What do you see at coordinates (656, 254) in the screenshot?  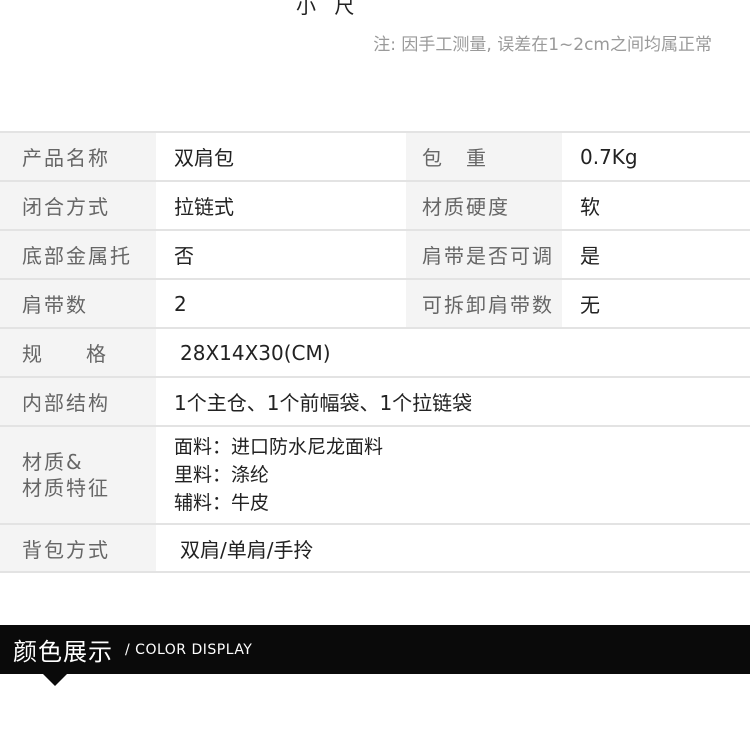 I see `strap-adjustable-value: 是` at bounding box center [656, 254].